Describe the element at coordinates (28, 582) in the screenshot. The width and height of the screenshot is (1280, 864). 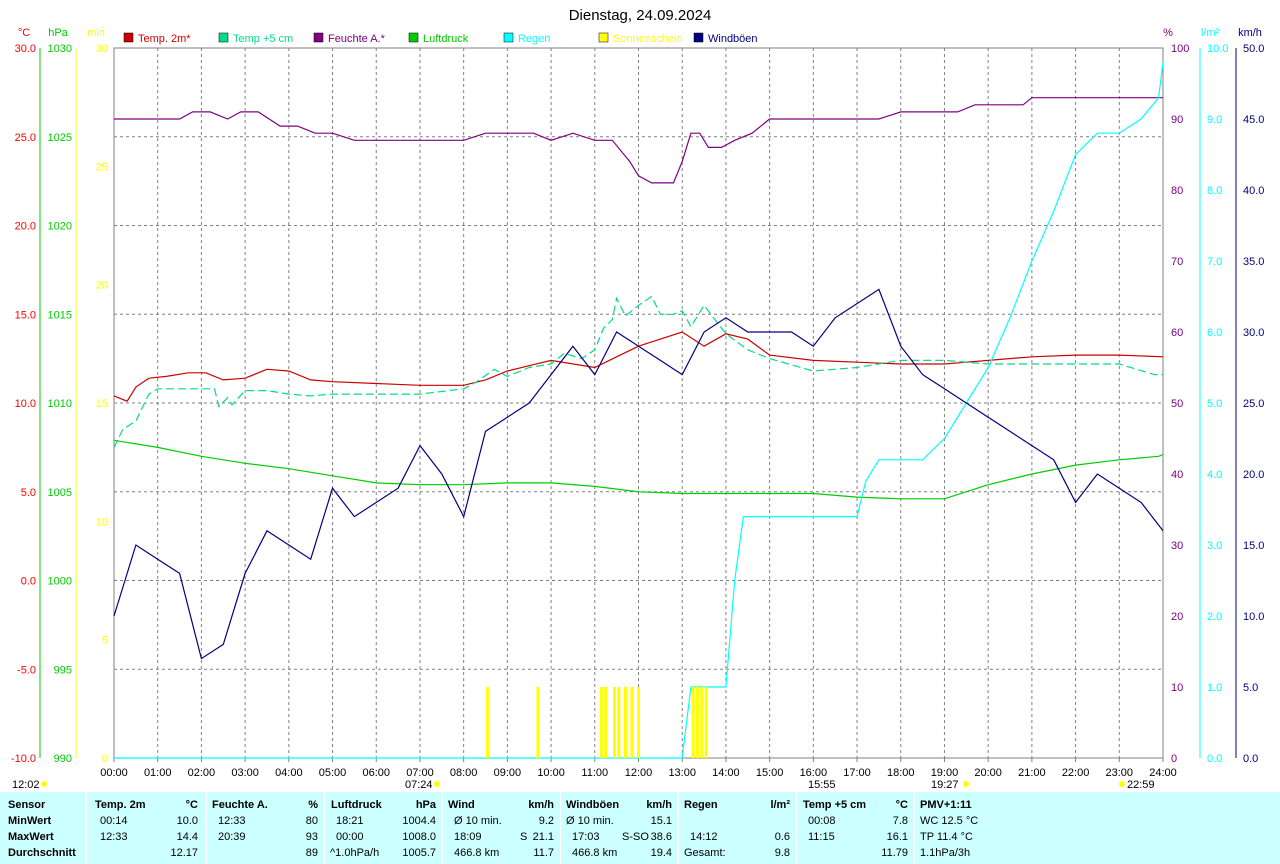
I see `axis-tick-label-temp_c: 0.0` at that location.